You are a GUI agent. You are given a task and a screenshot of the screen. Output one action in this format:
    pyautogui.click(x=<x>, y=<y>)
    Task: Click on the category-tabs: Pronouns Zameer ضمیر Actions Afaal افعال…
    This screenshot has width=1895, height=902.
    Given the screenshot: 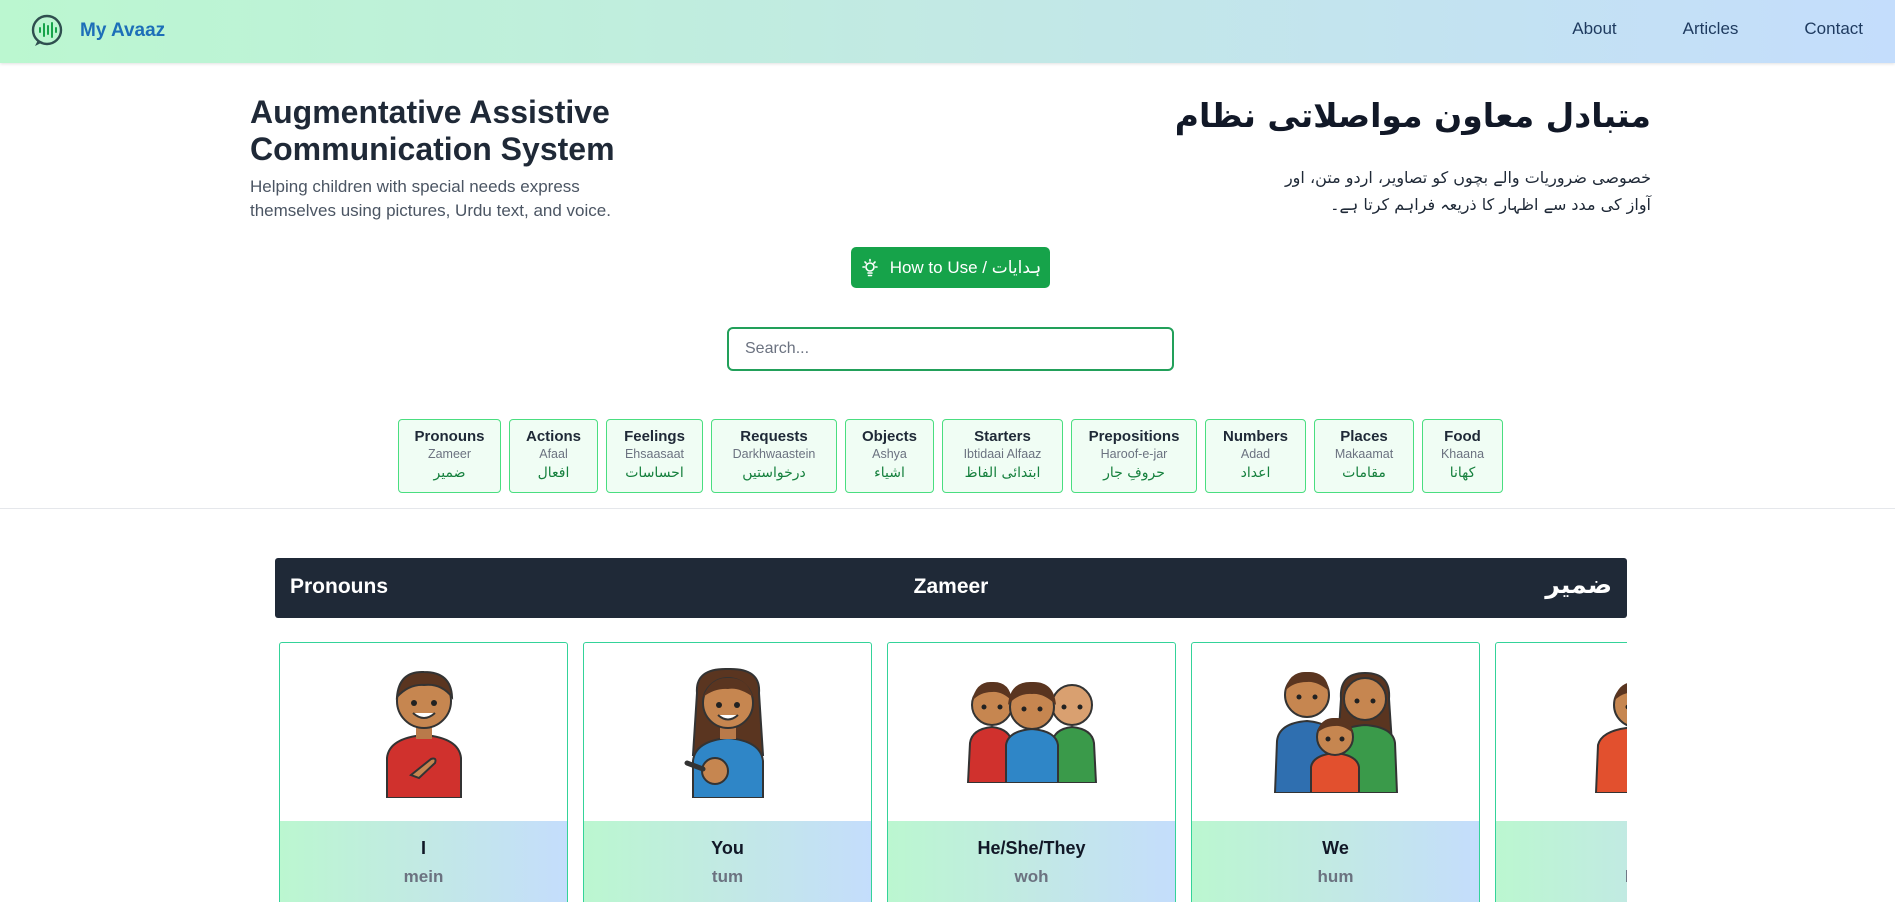 What is the action you would take?
    pyautogui.click(x=950, y=456)
    